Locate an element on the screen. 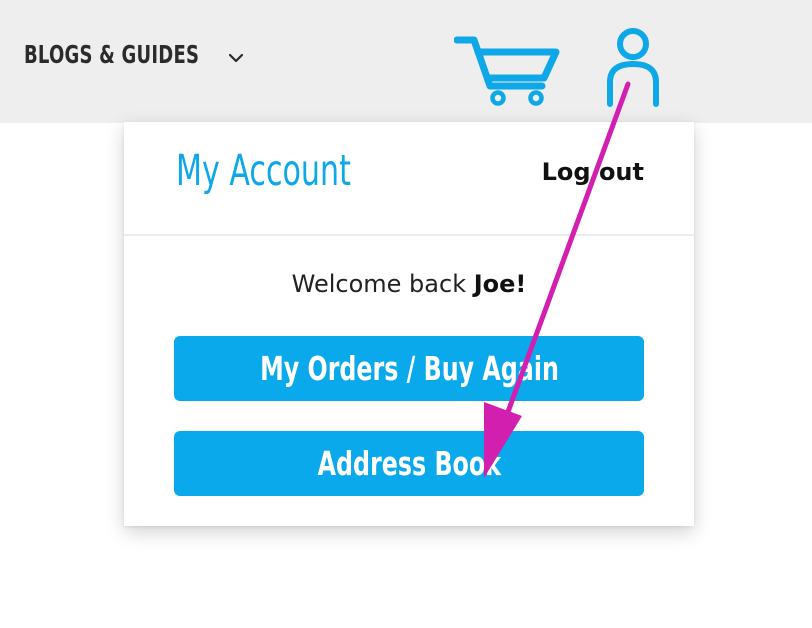  address-book-button: Address Book is located at coordinates (409, 463).